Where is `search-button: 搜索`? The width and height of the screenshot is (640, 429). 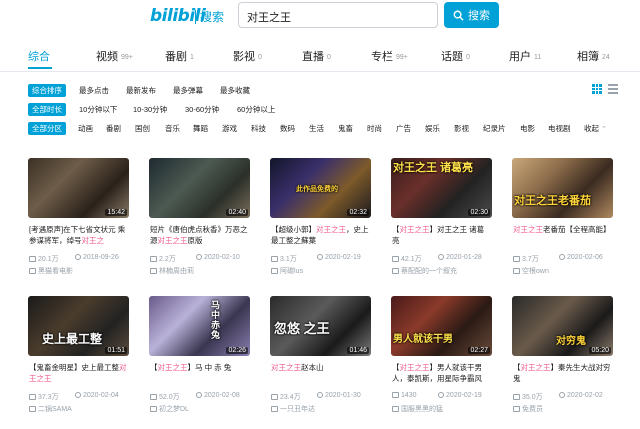 search-button: 搜索 is located at coordinates (471, 15).